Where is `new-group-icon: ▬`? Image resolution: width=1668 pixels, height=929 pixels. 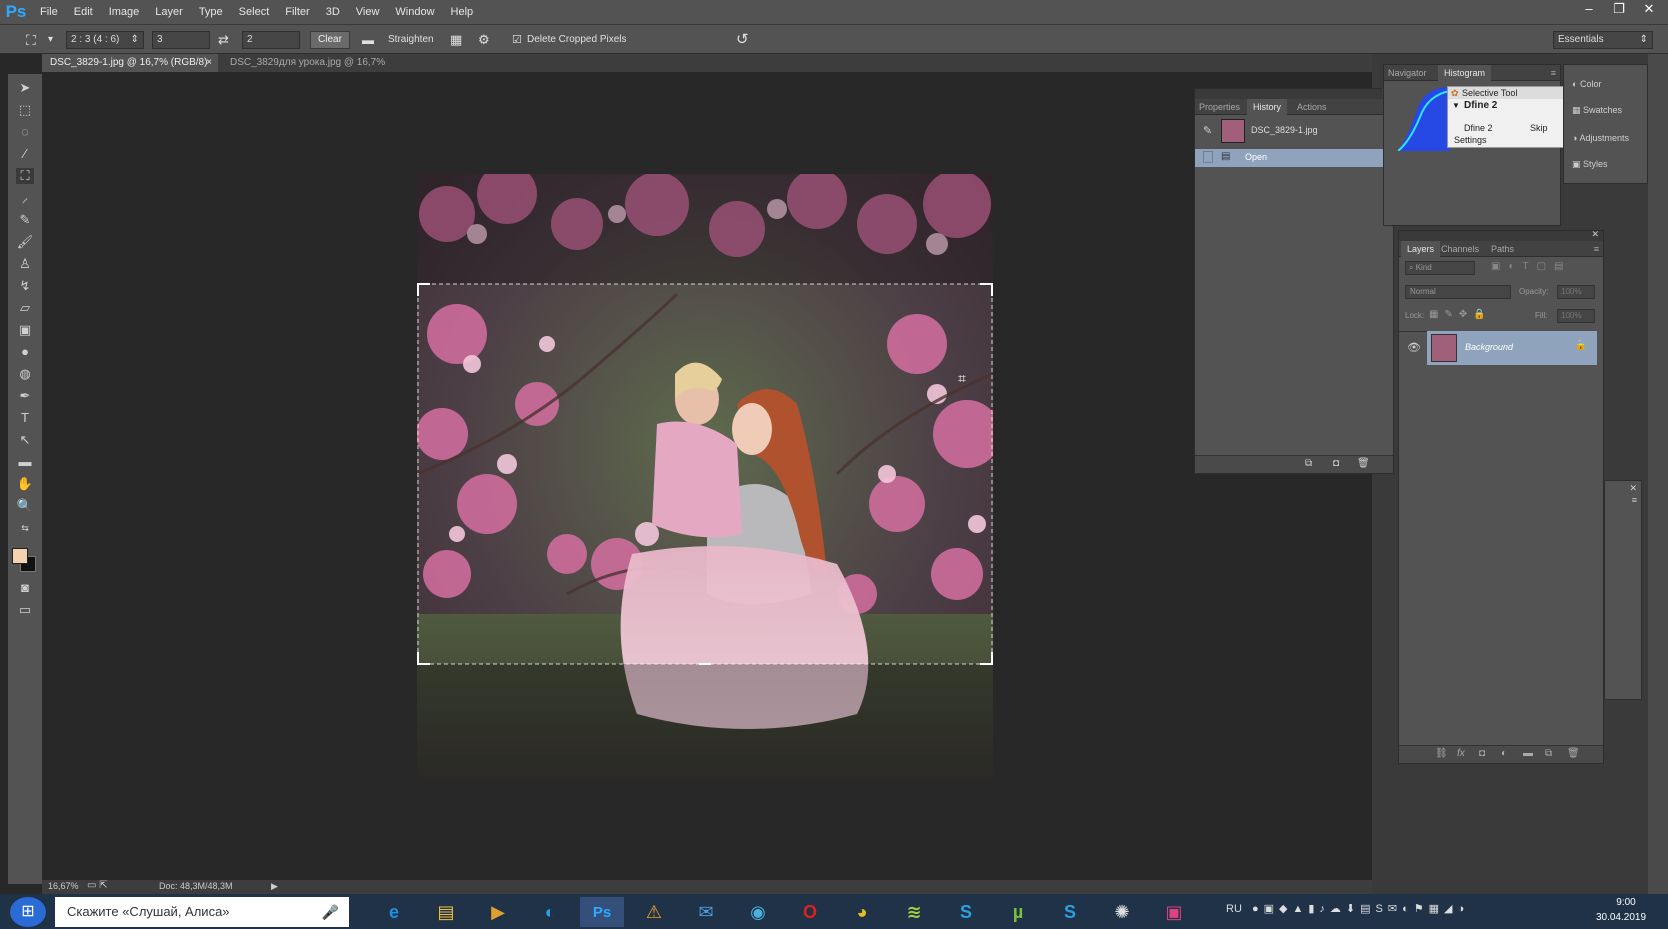 new-group-icon: ▬ is located at coordinates (1528, 753).